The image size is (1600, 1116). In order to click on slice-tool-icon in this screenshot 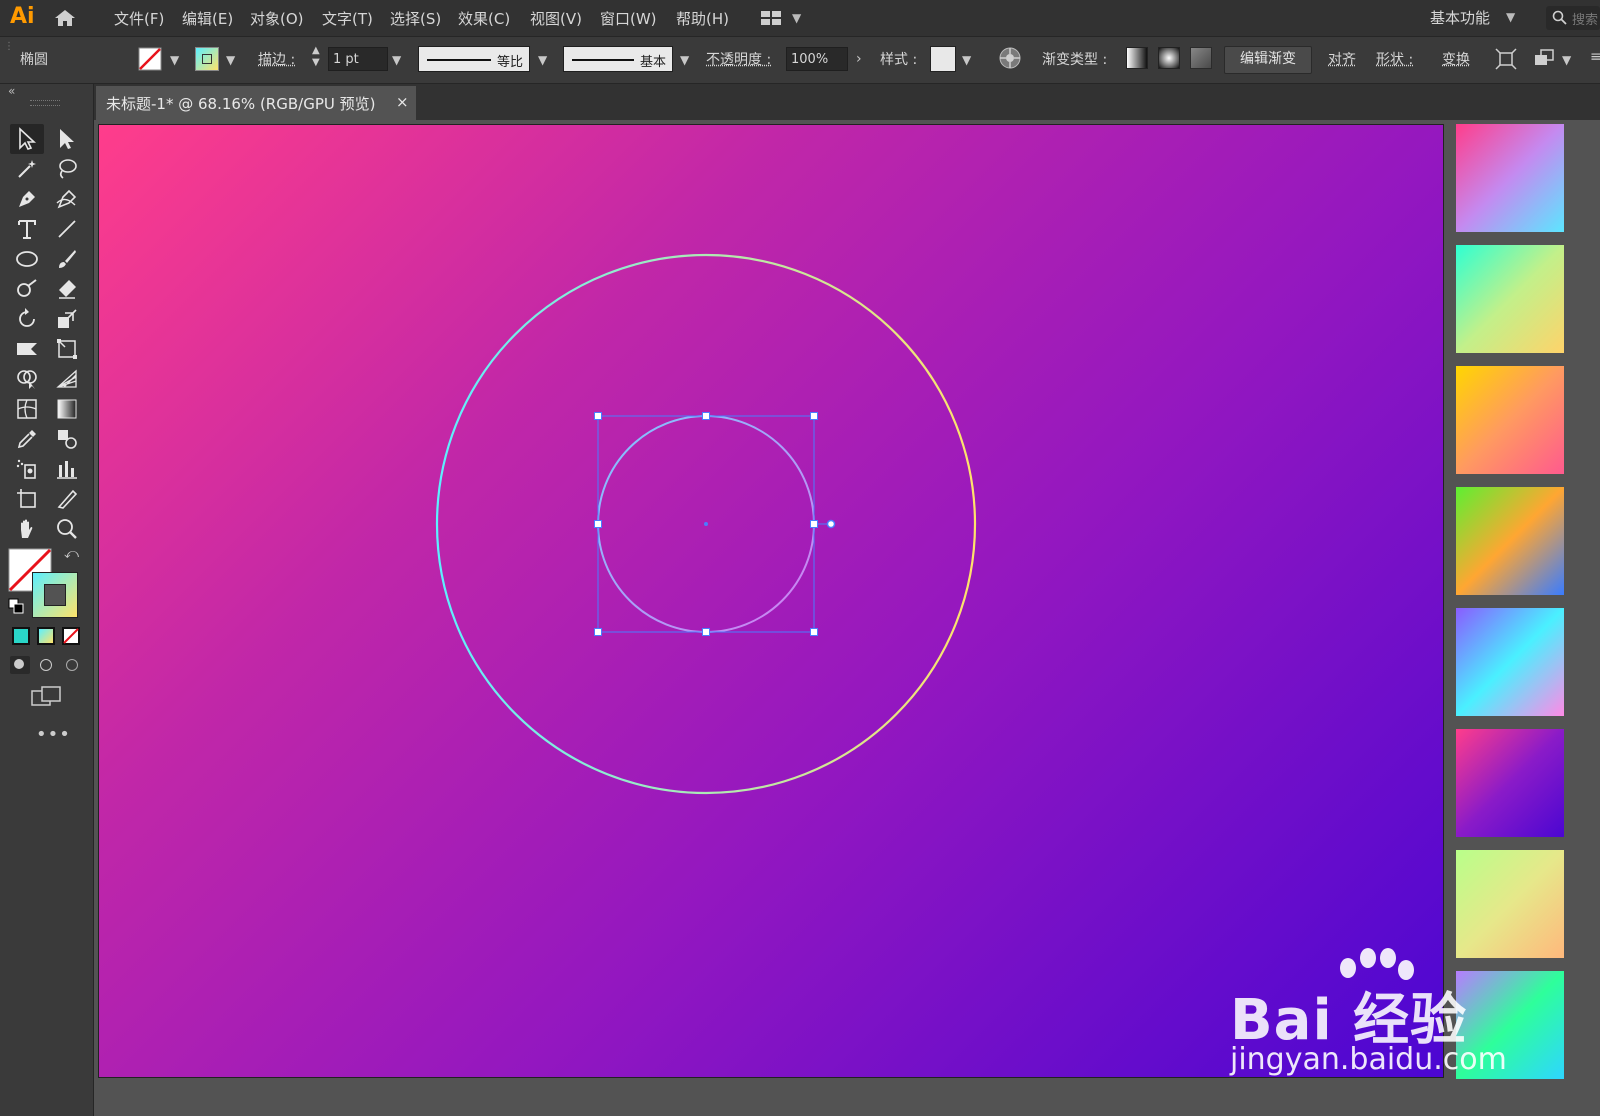, I will do `click(67, 499)`.